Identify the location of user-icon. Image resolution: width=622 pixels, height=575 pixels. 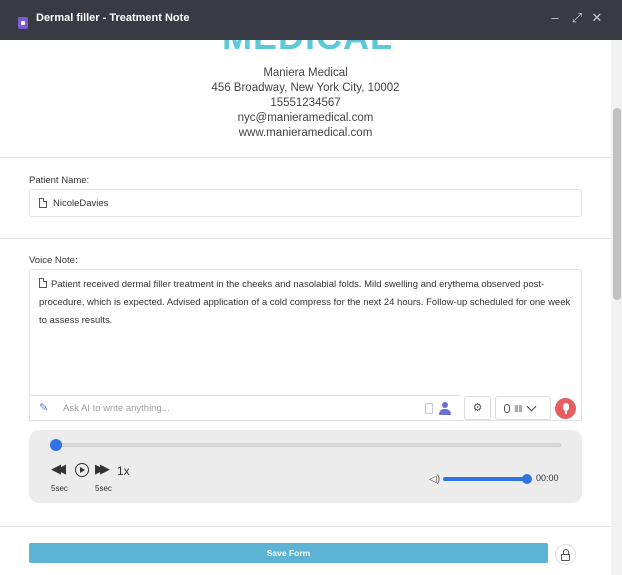
(445, 408).